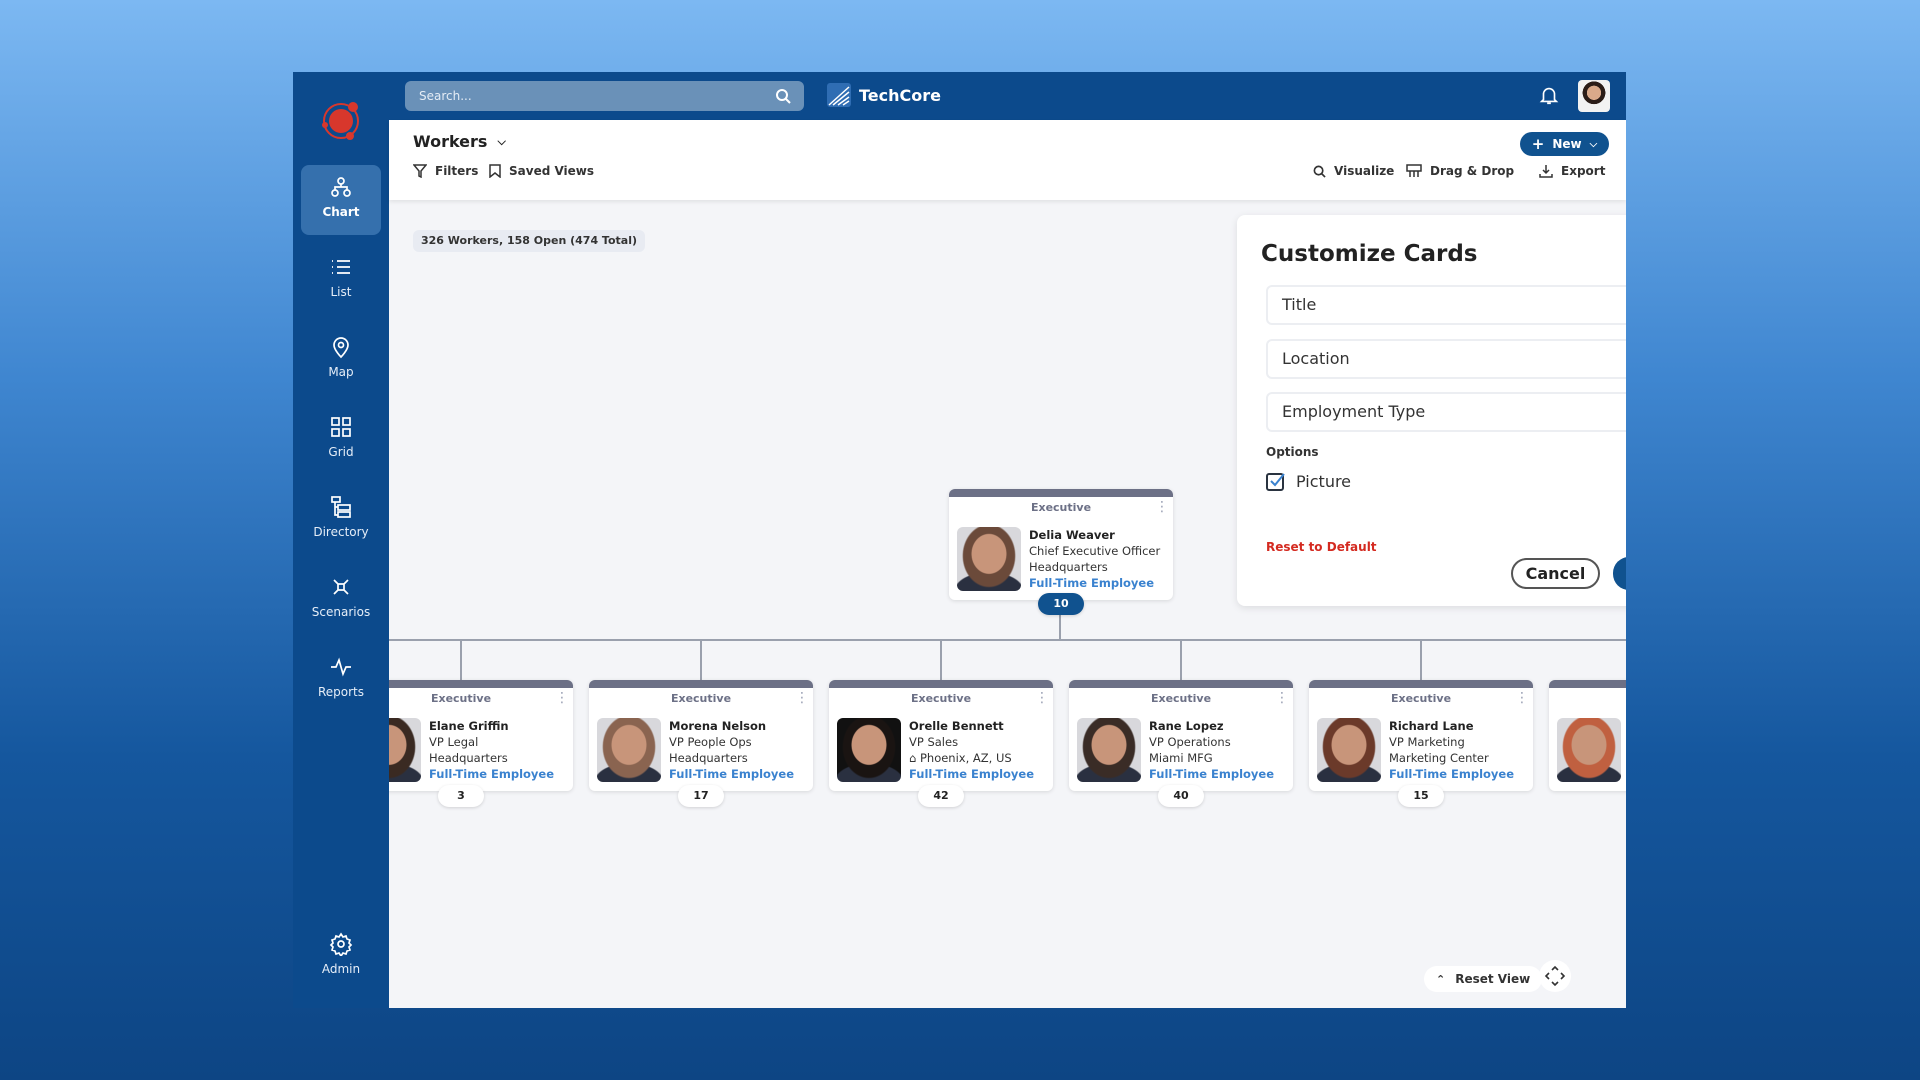  I want to click on filters-label: Filters, so click(457, 171).